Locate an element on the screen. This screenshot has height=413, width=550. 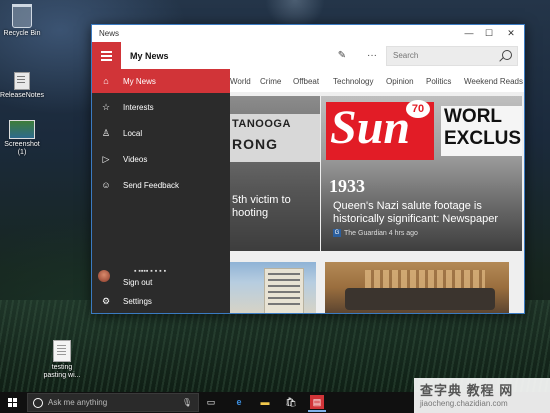
home-icon: ⌂ is located at coordinates (106, 81).